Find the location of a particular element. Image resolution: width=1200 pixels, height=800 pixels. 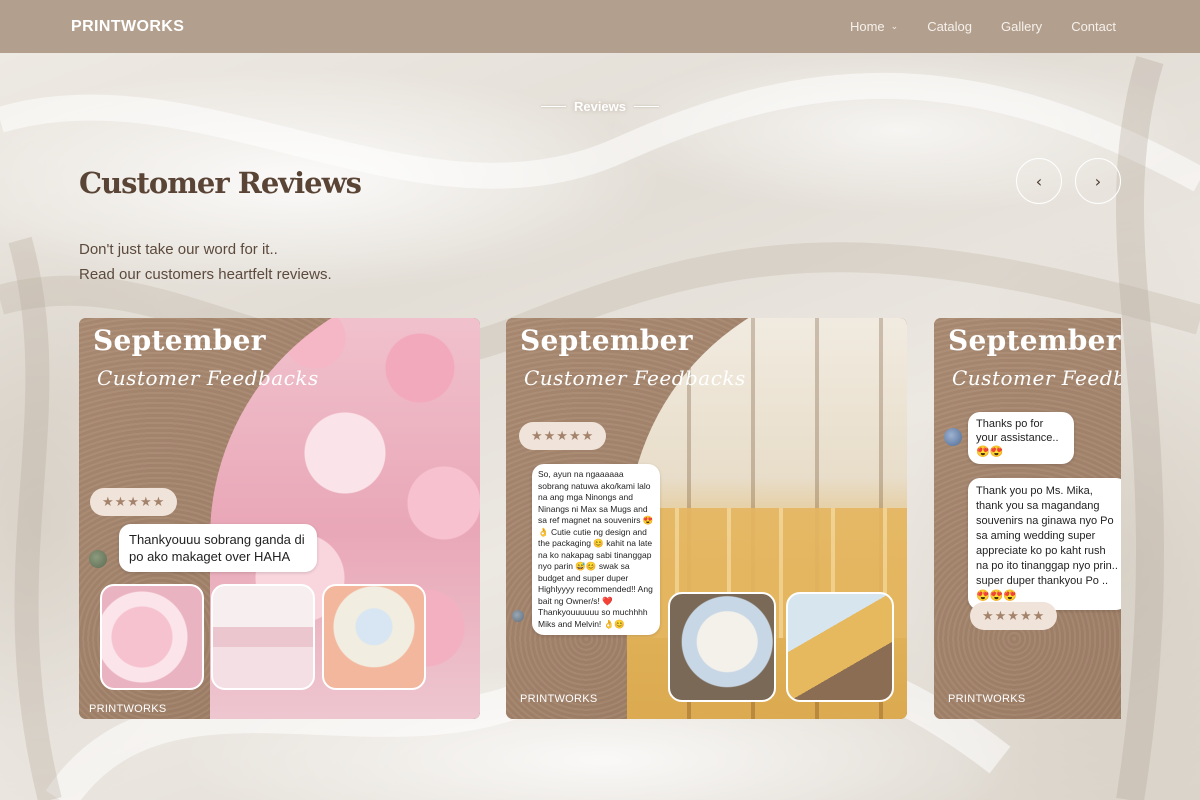

chevron-left-icon: ‹ is located at coordinates (1039, 181).